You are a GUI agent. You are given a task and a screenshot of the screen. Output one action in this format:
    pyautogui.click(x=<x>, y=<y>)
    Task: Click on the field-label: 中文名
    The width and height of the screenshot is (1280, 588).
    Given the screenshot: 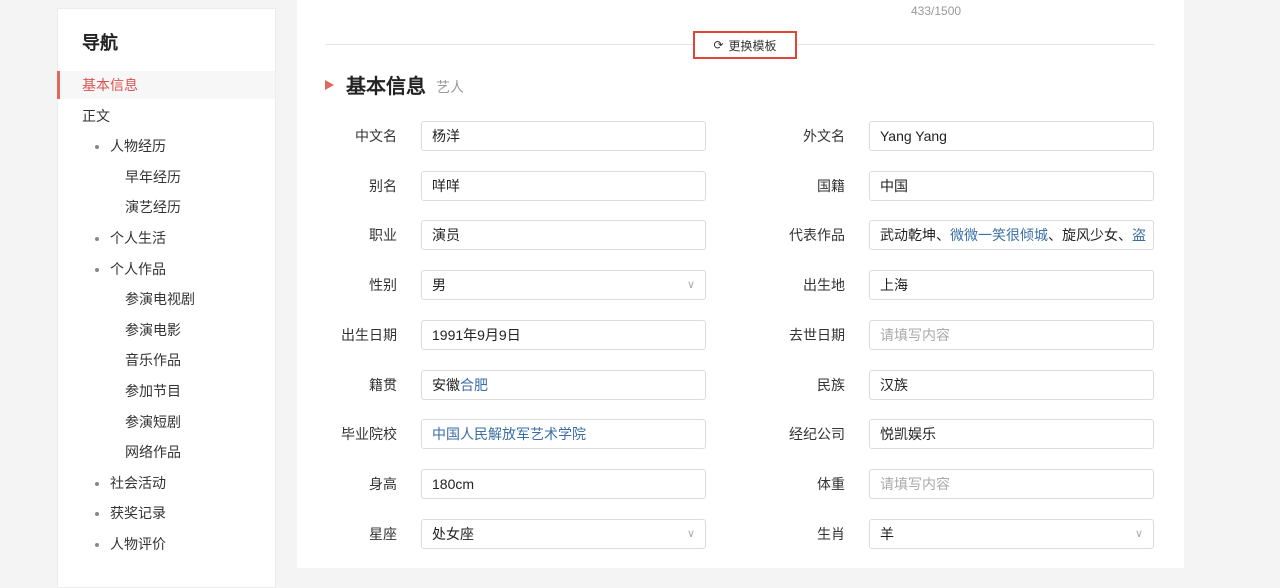 What is the action you would take?
    pyautogui.click(x=376, y=136)
    